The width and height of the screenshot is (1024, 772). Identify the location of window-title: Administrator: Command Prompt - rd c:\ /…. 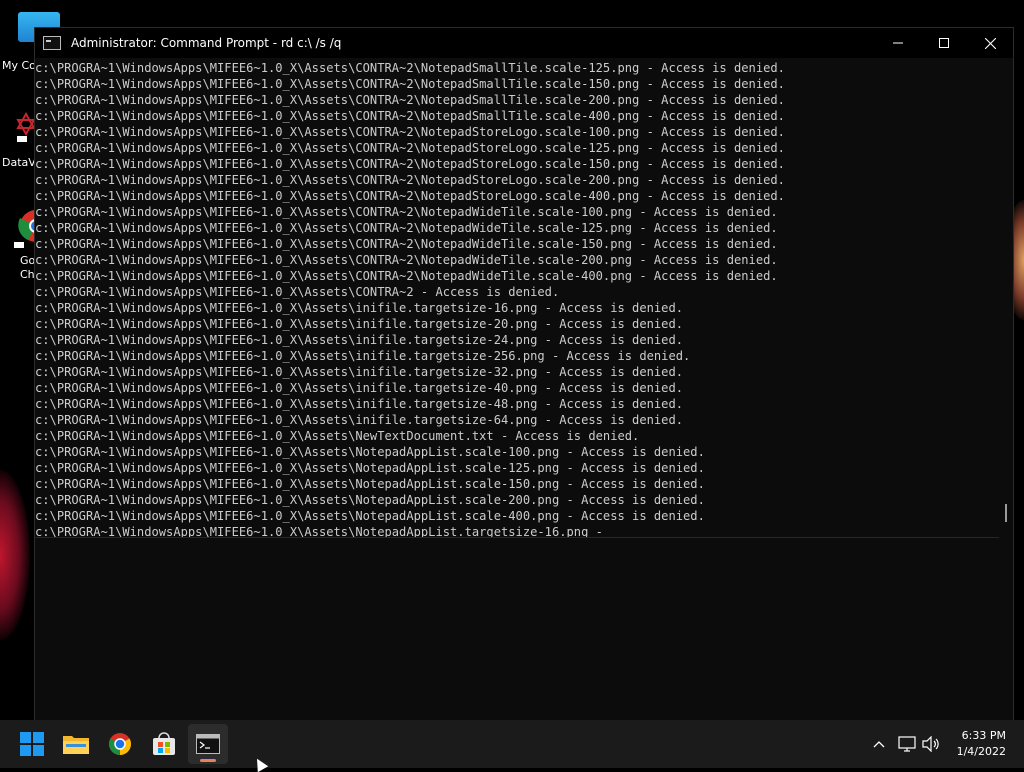
(206, 43).